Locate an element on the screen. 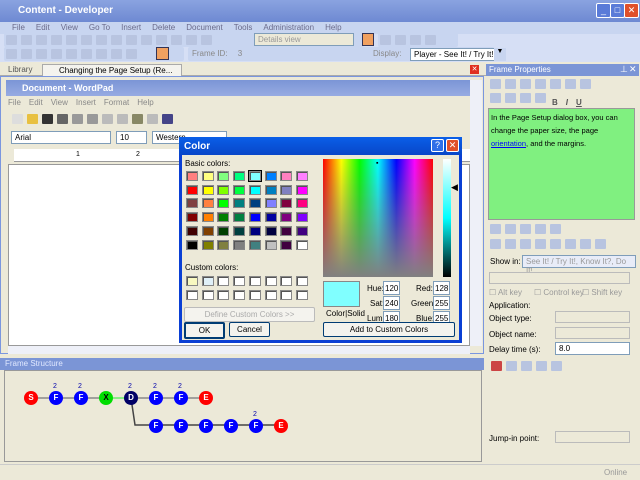 The image size is (640, 480). frame-properties-title: Frame Properties is located at coordinates (562, 70).